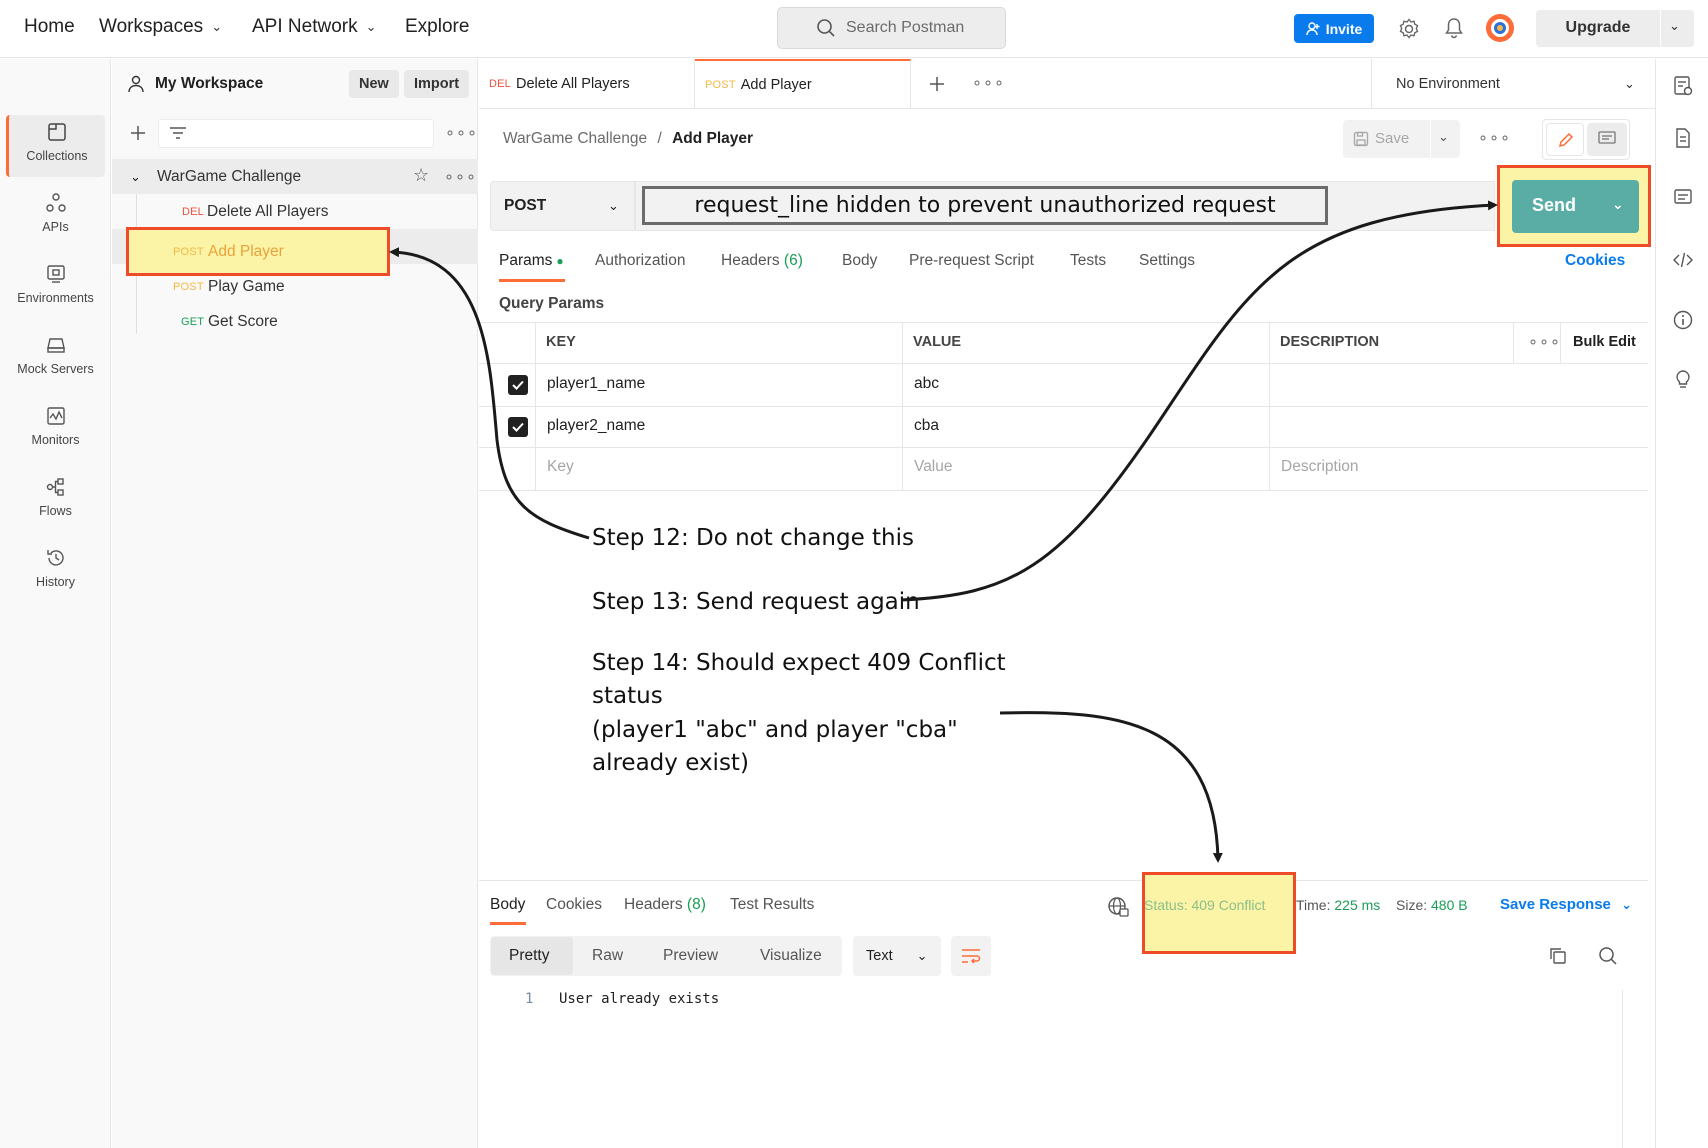 Image resolution: width=1708 pixels, height=1148 pixels. Describe the element at coordinates (195, 84) in the screenshot. I see `workspace-title: My Workspace` at that location.